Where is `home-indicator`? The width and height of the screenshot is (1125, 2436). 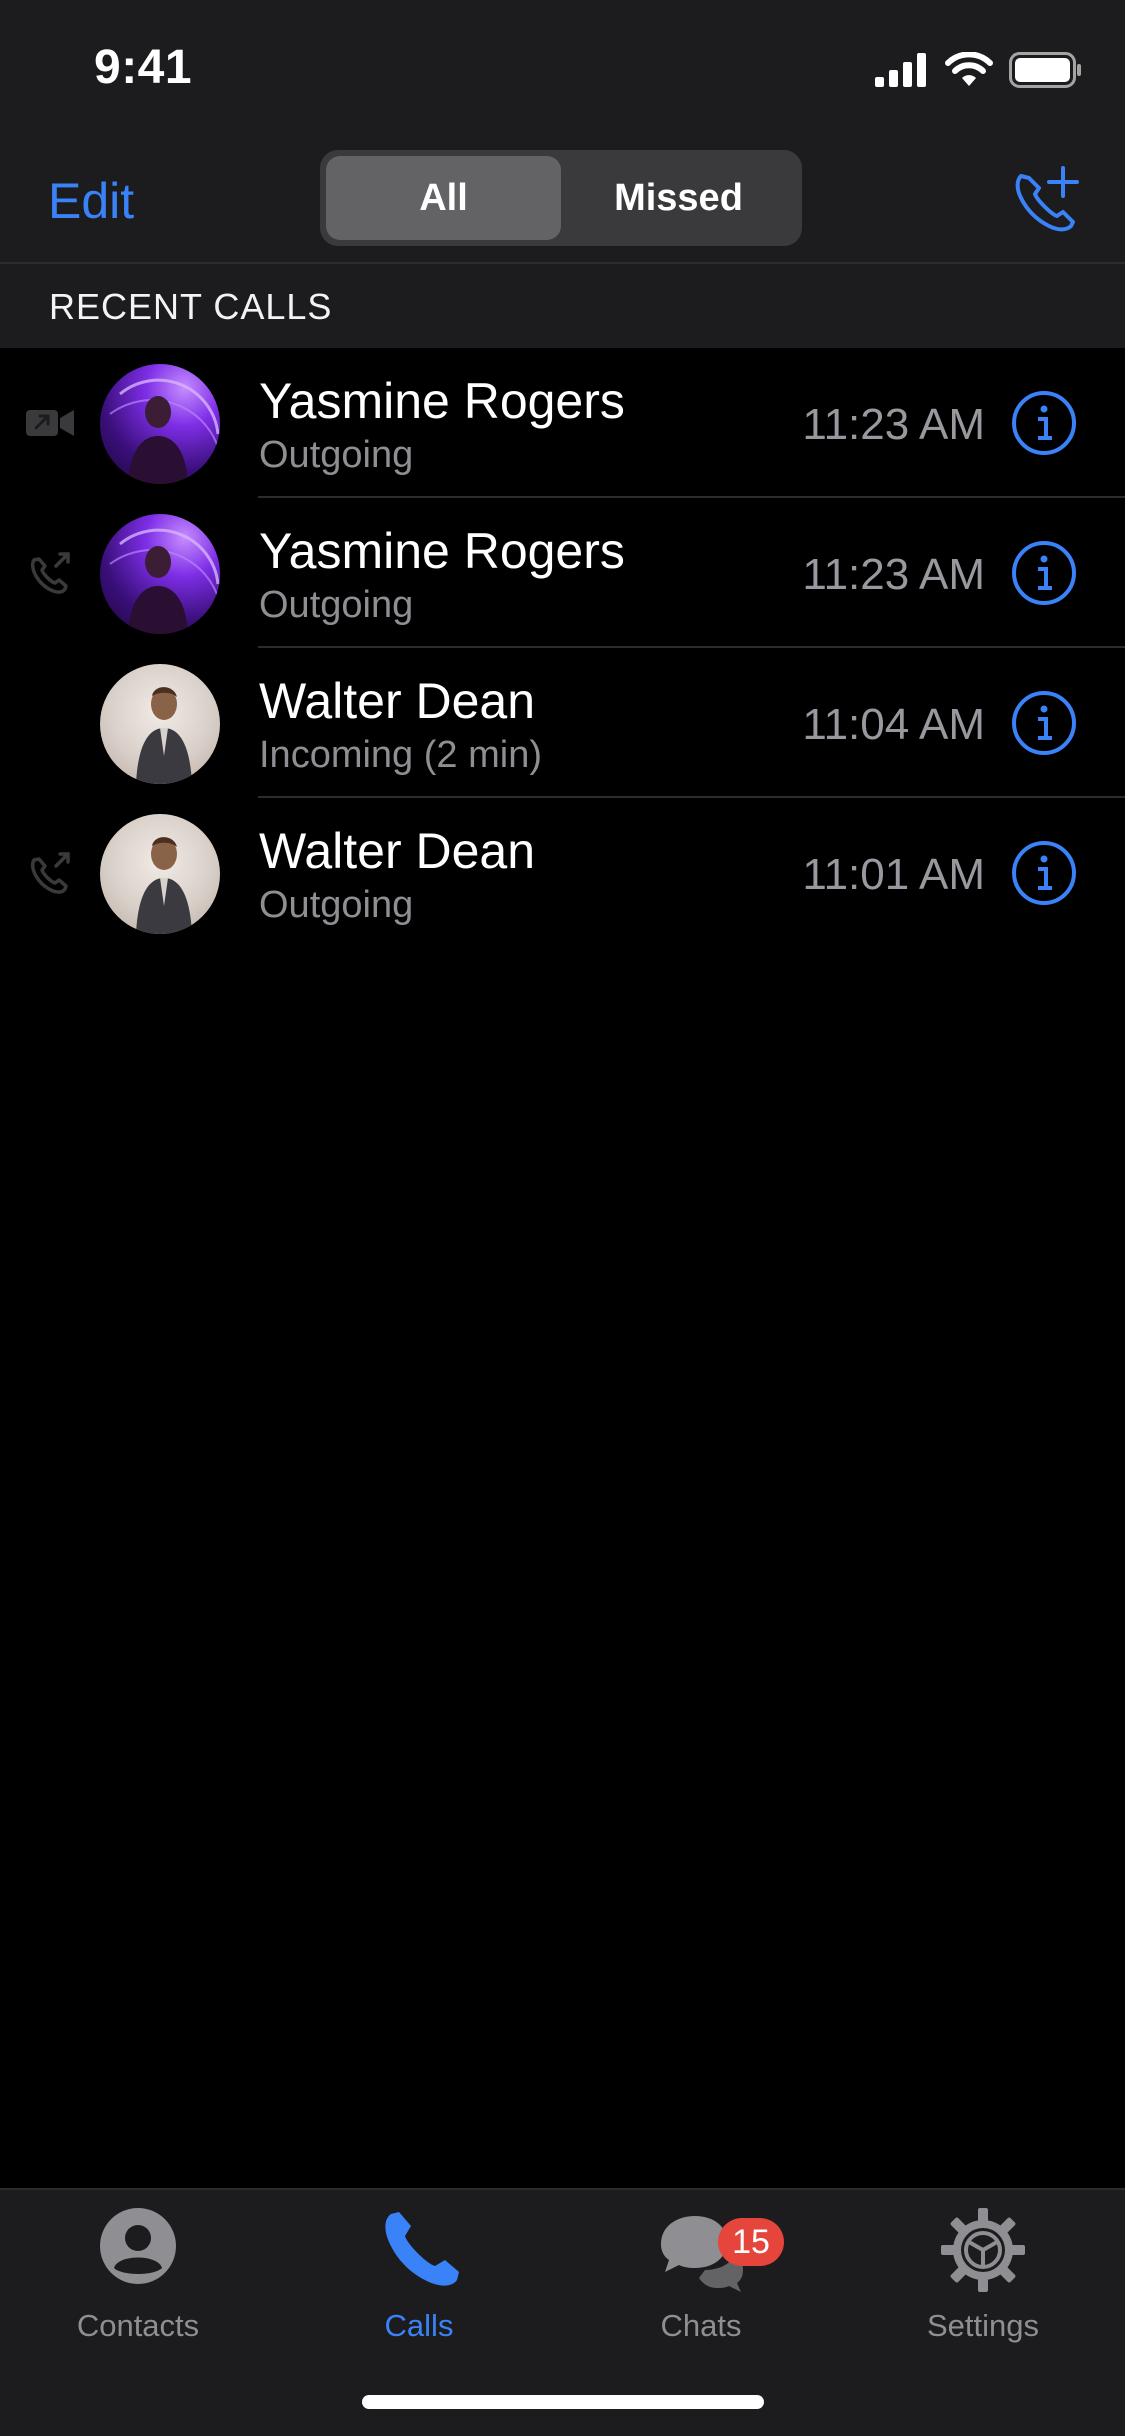 home-indicator is located at coordinates (563, 2402).